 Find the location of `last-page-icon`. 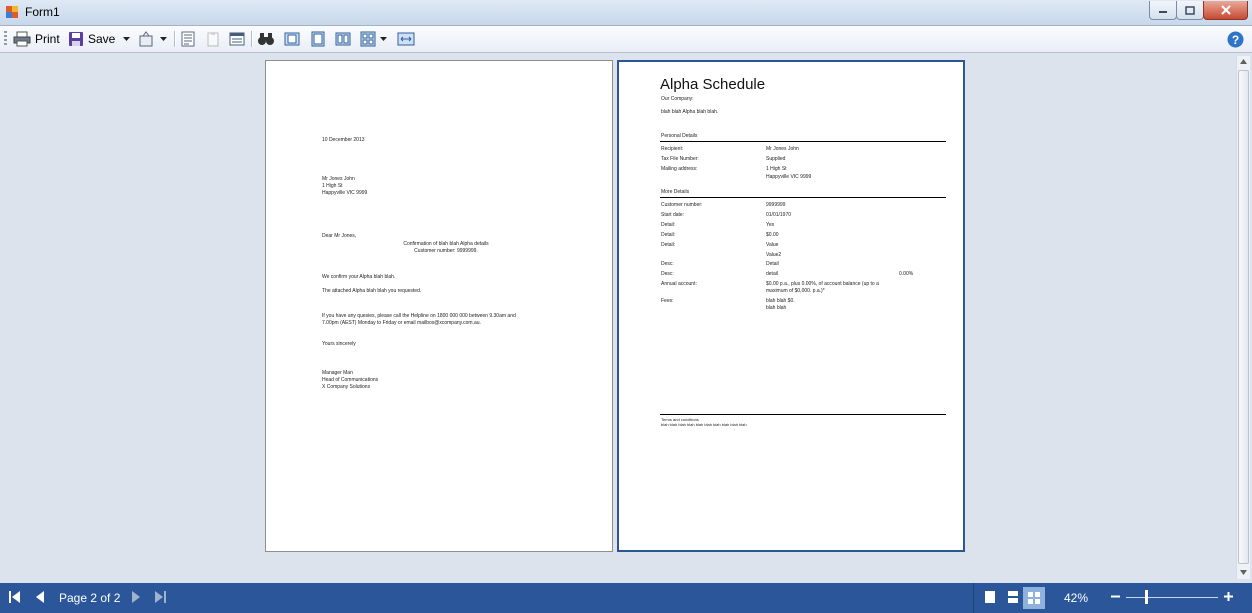

last-page-icon is located at coordinates (160, 597).